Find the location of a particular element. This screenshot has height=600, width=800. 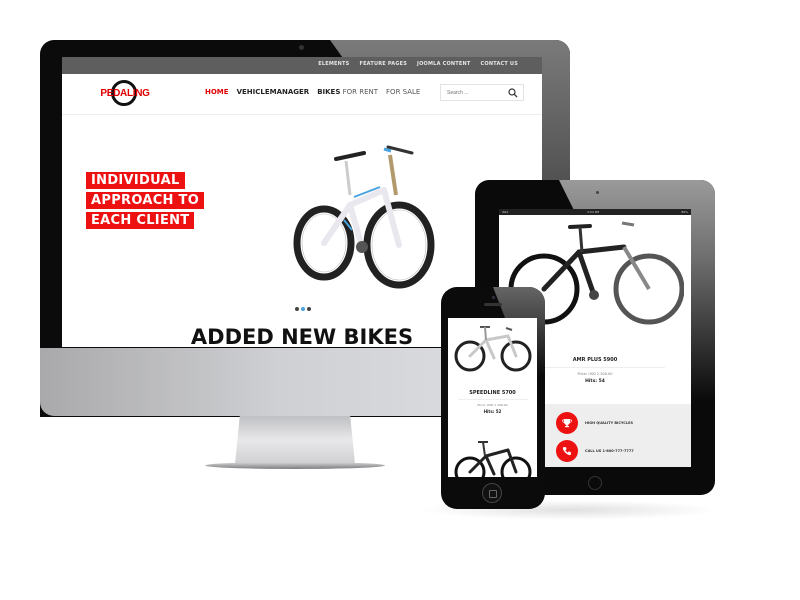

monitor-stand is located at coordinates (295, 440).